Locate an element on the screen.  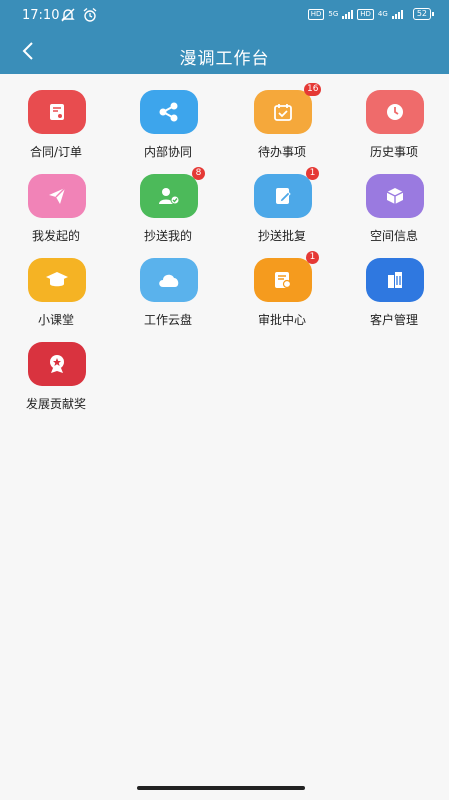
app-space-info: 空间信息 is located at coordinates (393, 210).